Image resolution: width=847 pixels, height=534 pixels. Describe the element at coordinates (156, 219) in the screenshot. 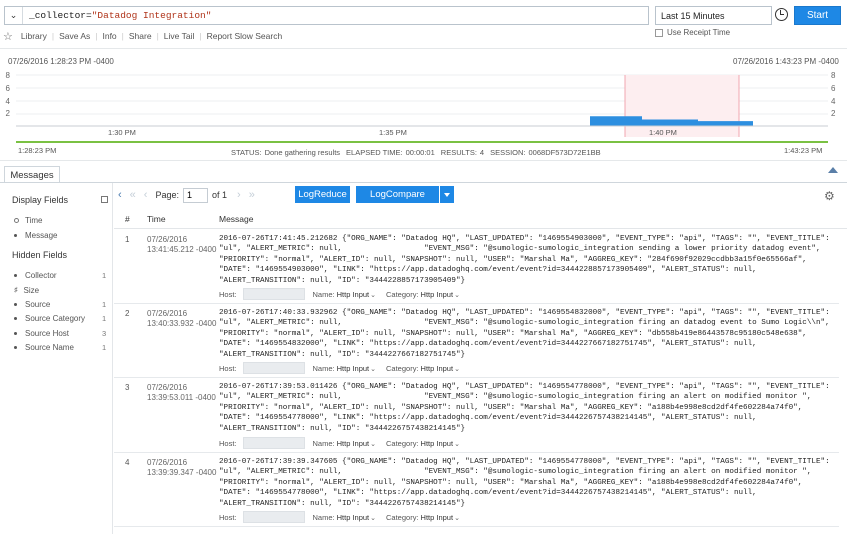

I see `column-header-time: Time` at that location.